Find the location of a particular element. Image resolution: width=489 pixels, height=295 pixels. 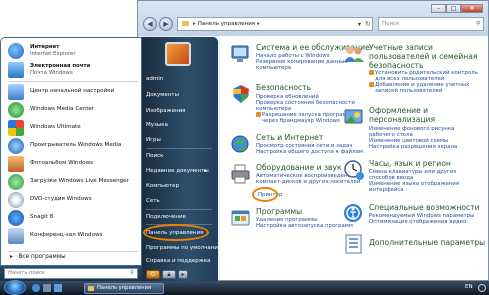

item-label: Загрузки Windows Live Messenger is located at coordinates (79, 181).